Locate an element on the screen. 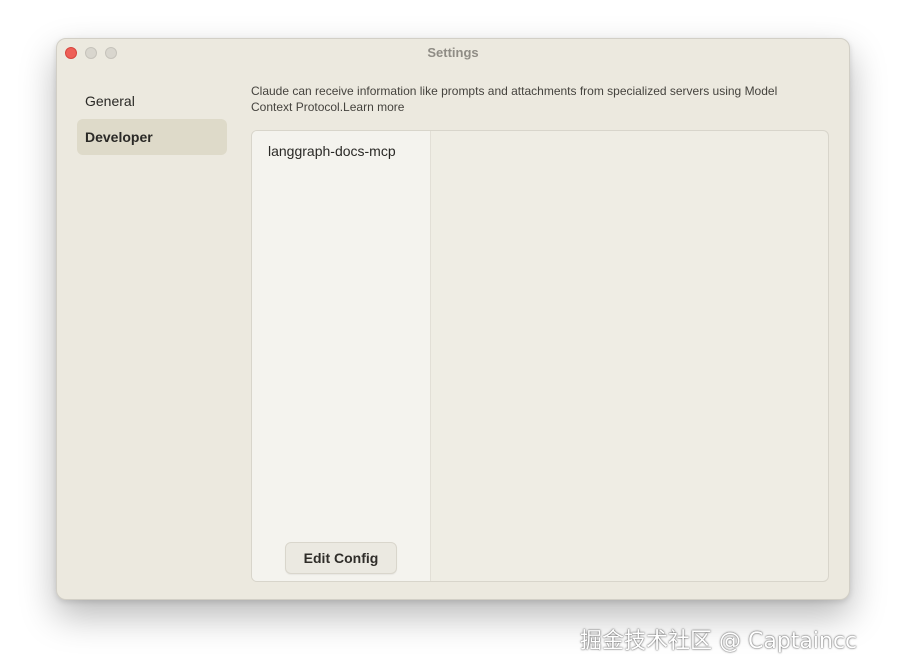 The width and height of the screenshot is (904, 672). server-list: langgraph-docs-mcp Edit Config is located at coordinates (341, 356).